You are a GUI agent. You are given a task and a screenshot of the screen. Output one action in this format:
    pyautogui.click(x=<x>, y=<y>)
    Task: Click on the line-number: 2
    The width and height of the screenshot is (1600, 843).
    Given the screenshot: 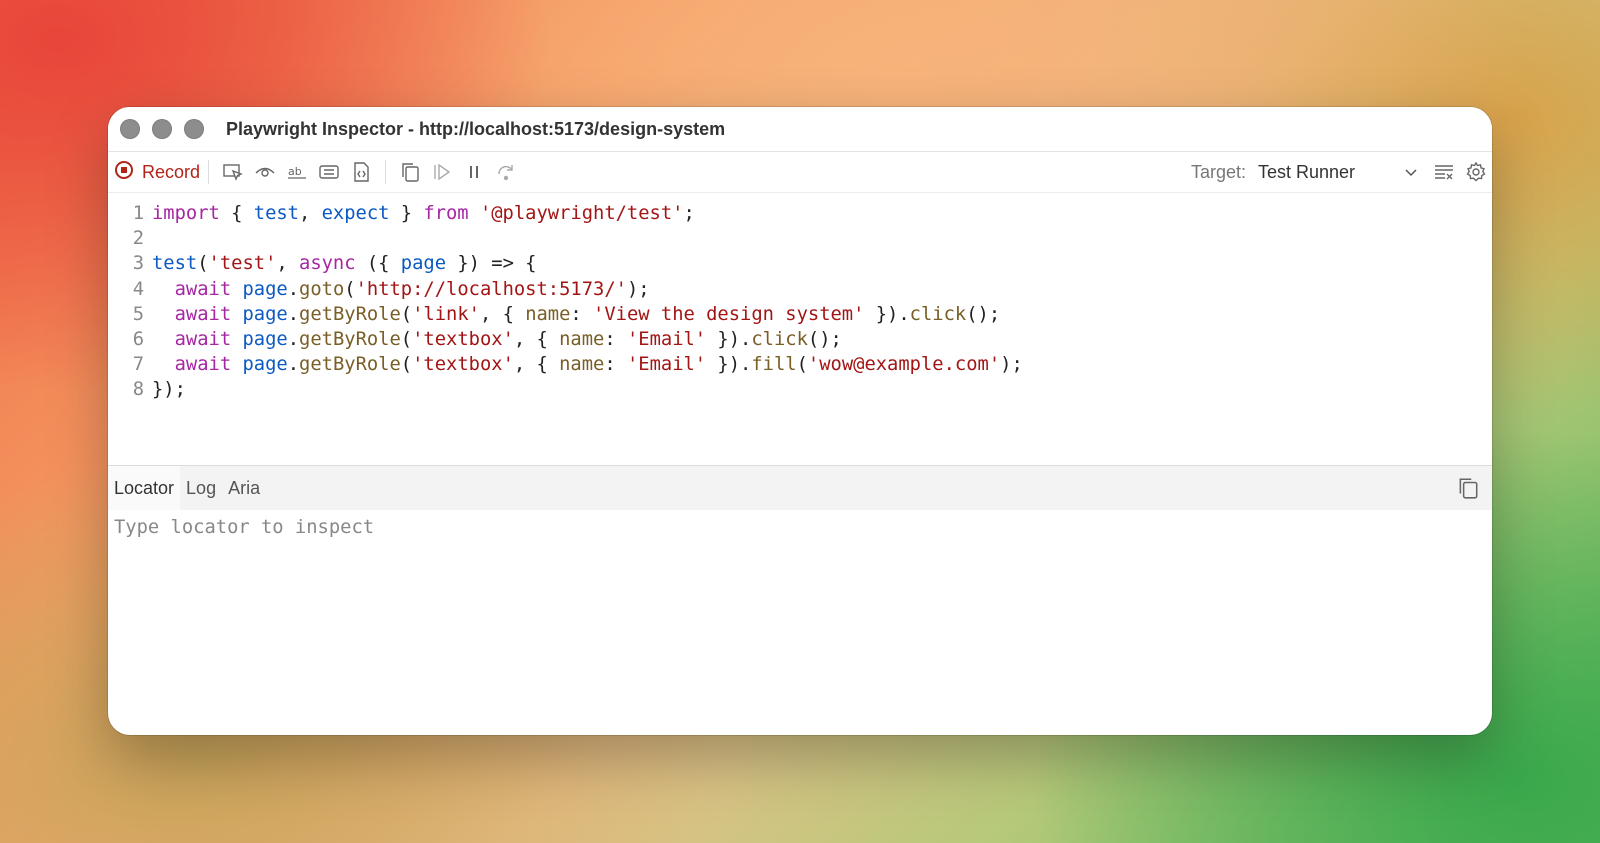 What is the action you would take?
    pyautogui.click(x=138, y=239)
    